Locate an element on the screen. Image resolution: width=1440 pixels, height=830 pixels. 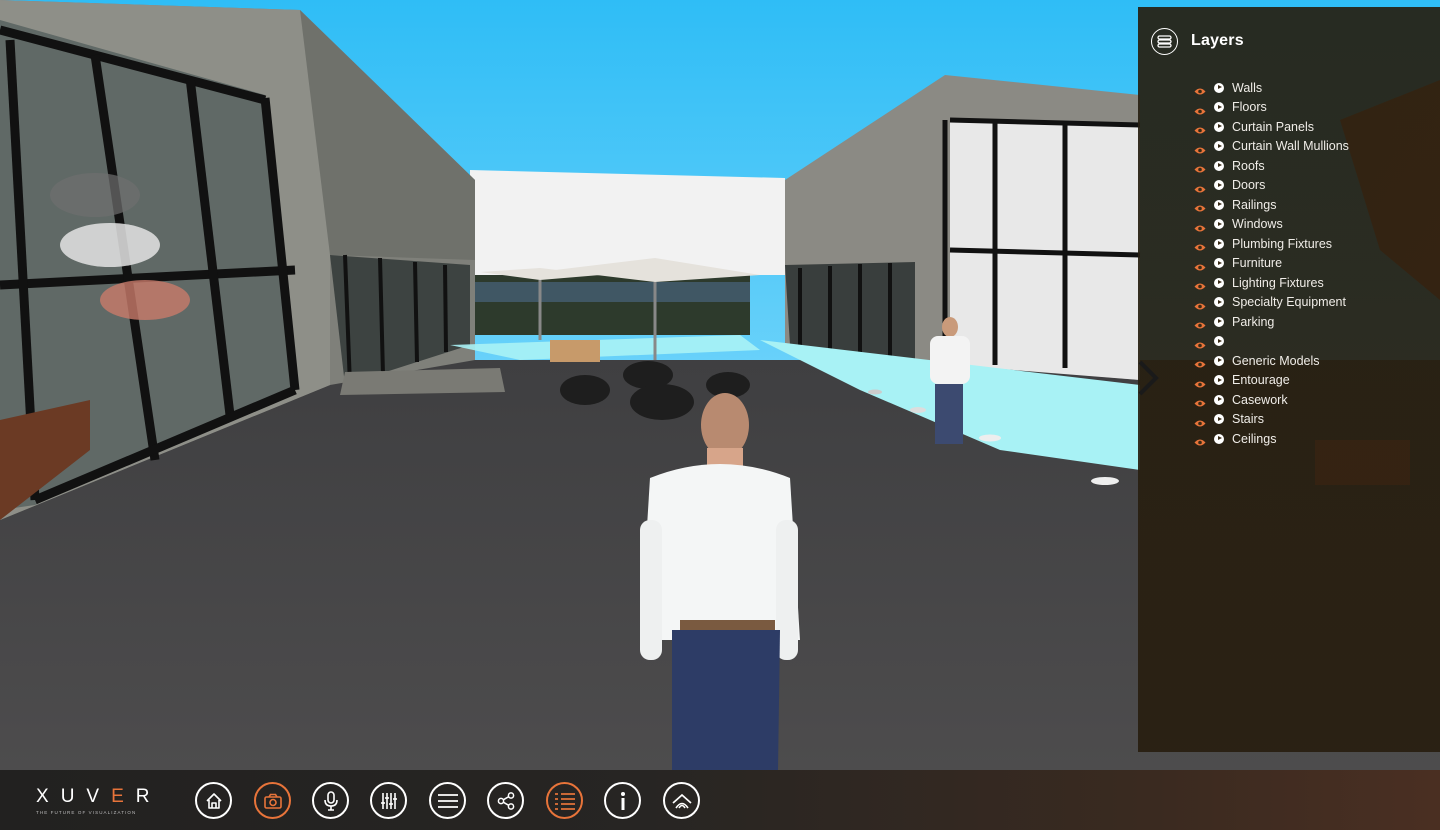
layer-label: Curtain Panels is located at coordinates (1273, 126).